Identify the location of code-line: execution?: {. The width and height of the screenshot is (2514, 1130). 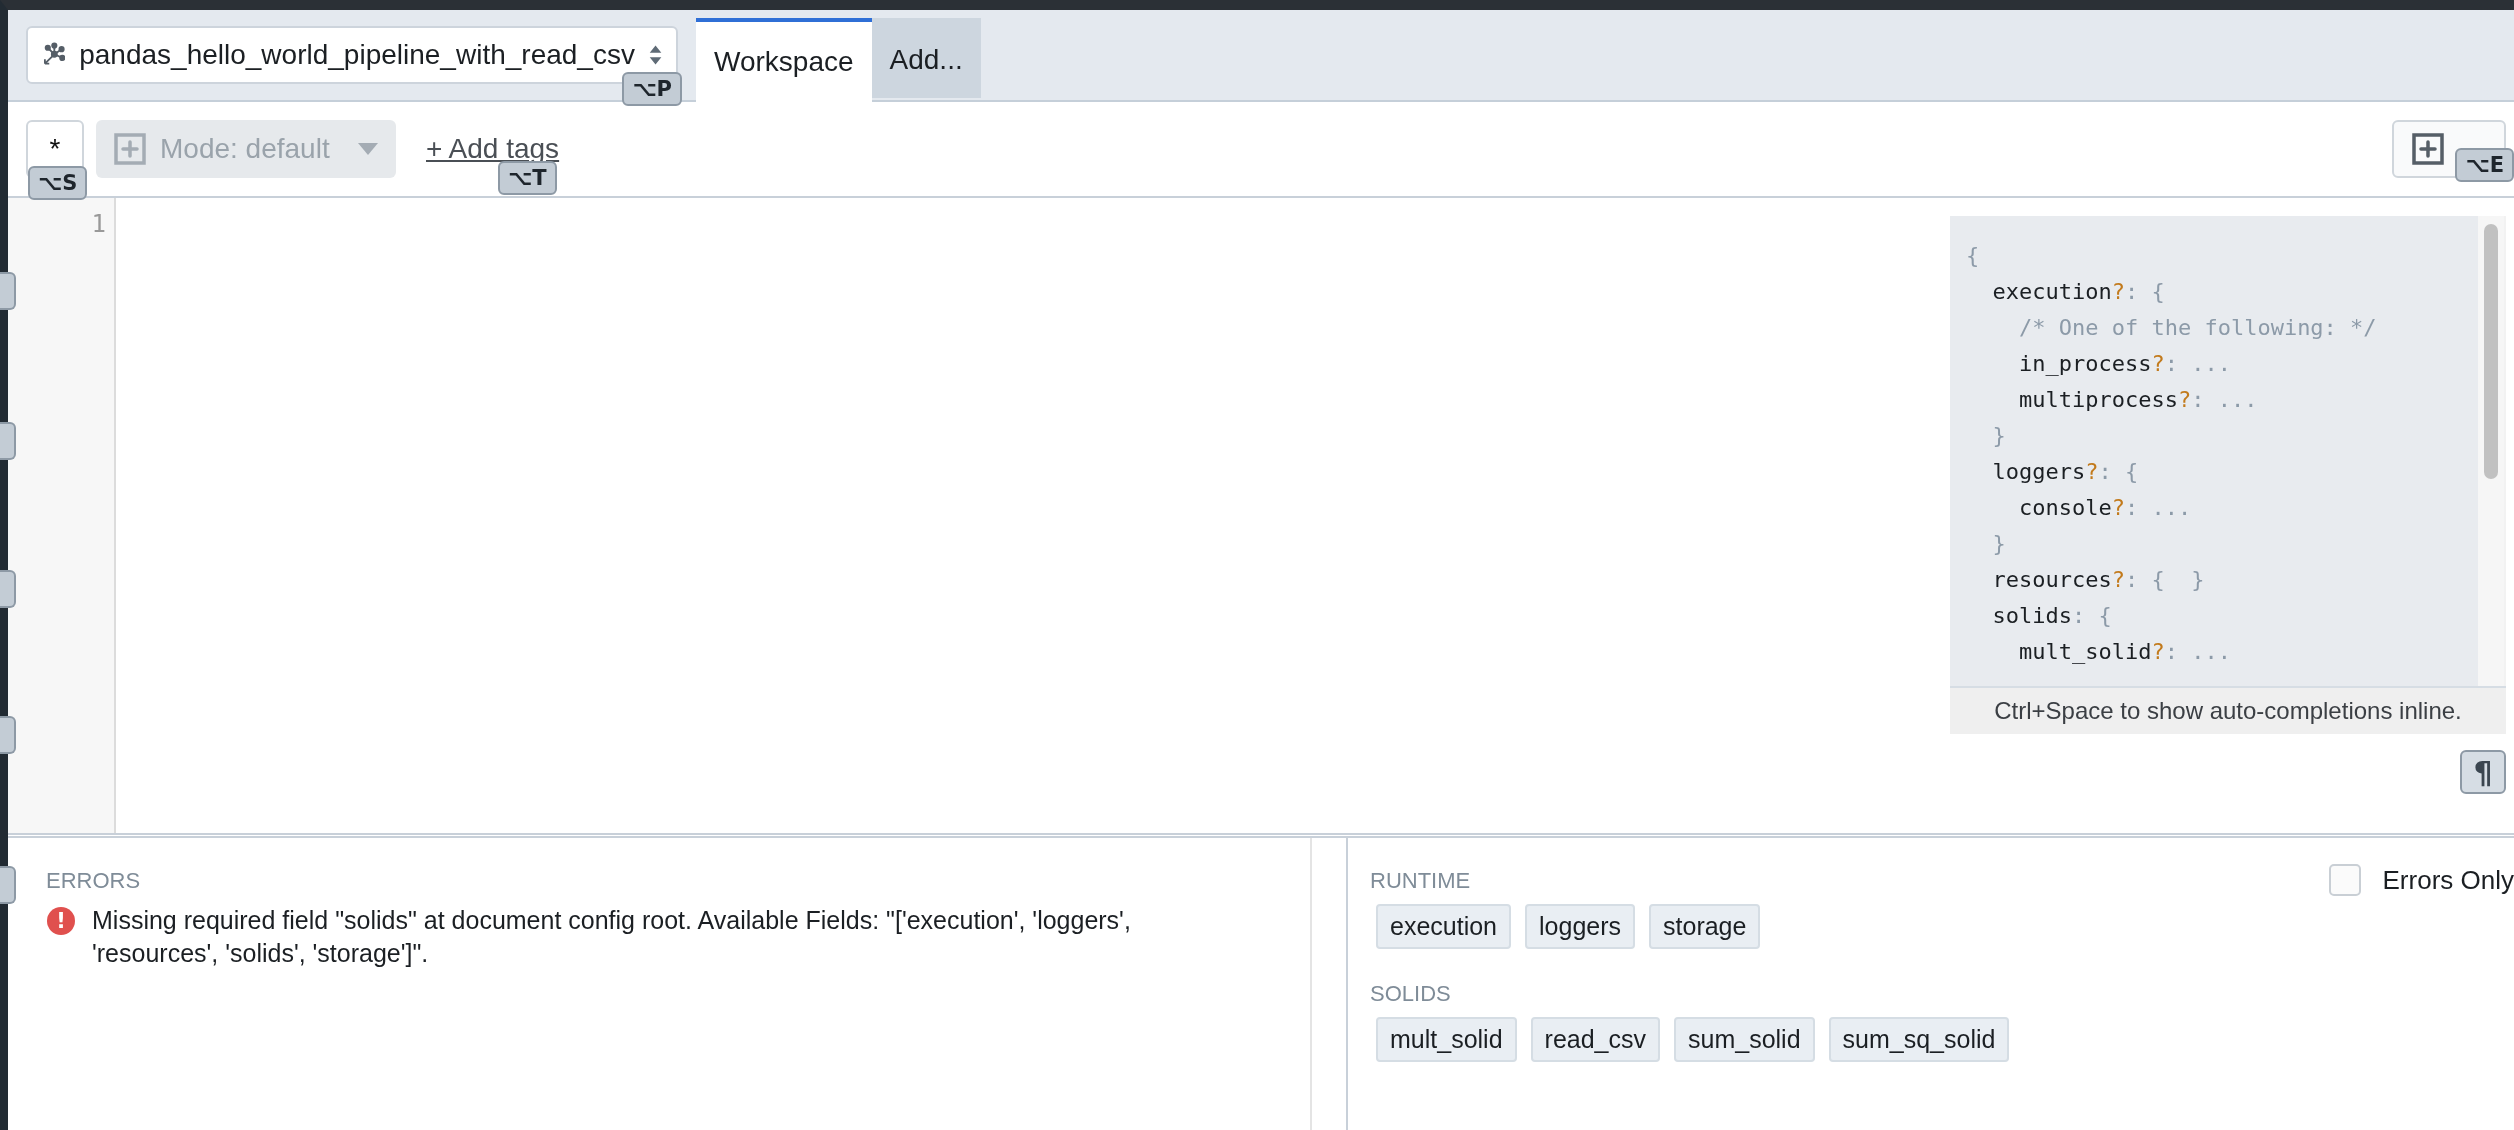
(2078, 292).